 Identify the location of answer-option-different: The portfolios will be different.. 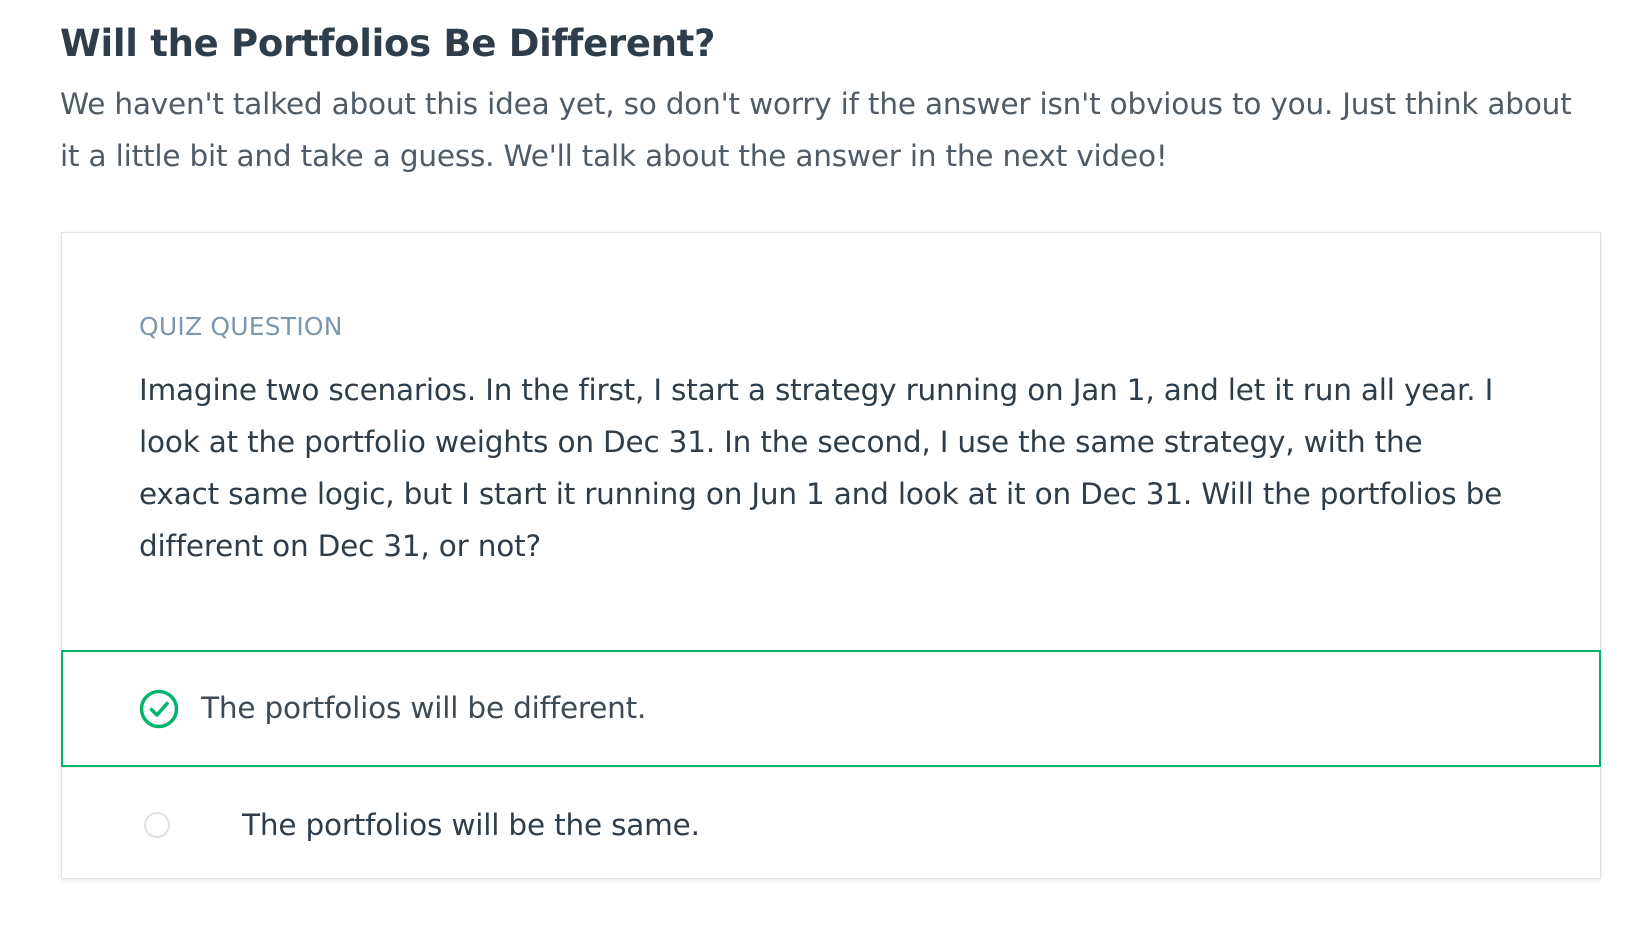
(831, 708).